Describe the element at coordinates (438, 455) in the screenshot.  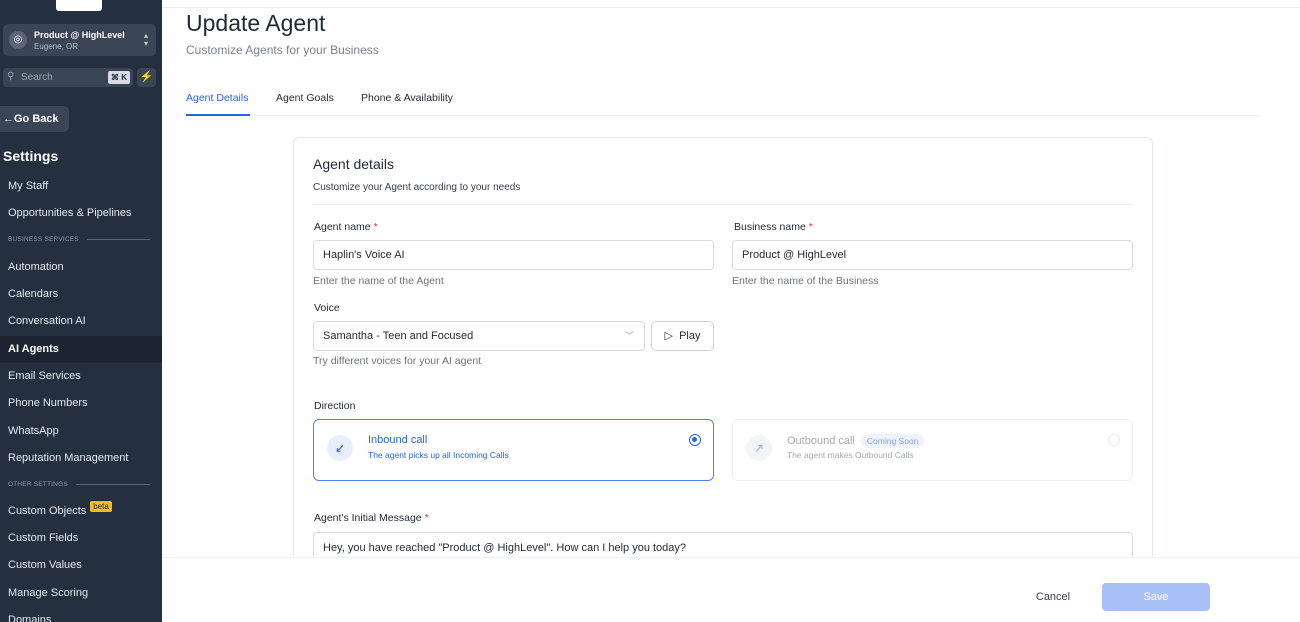
I see `inbound-desc: The agent picks up all Incoming Calls` at that location.